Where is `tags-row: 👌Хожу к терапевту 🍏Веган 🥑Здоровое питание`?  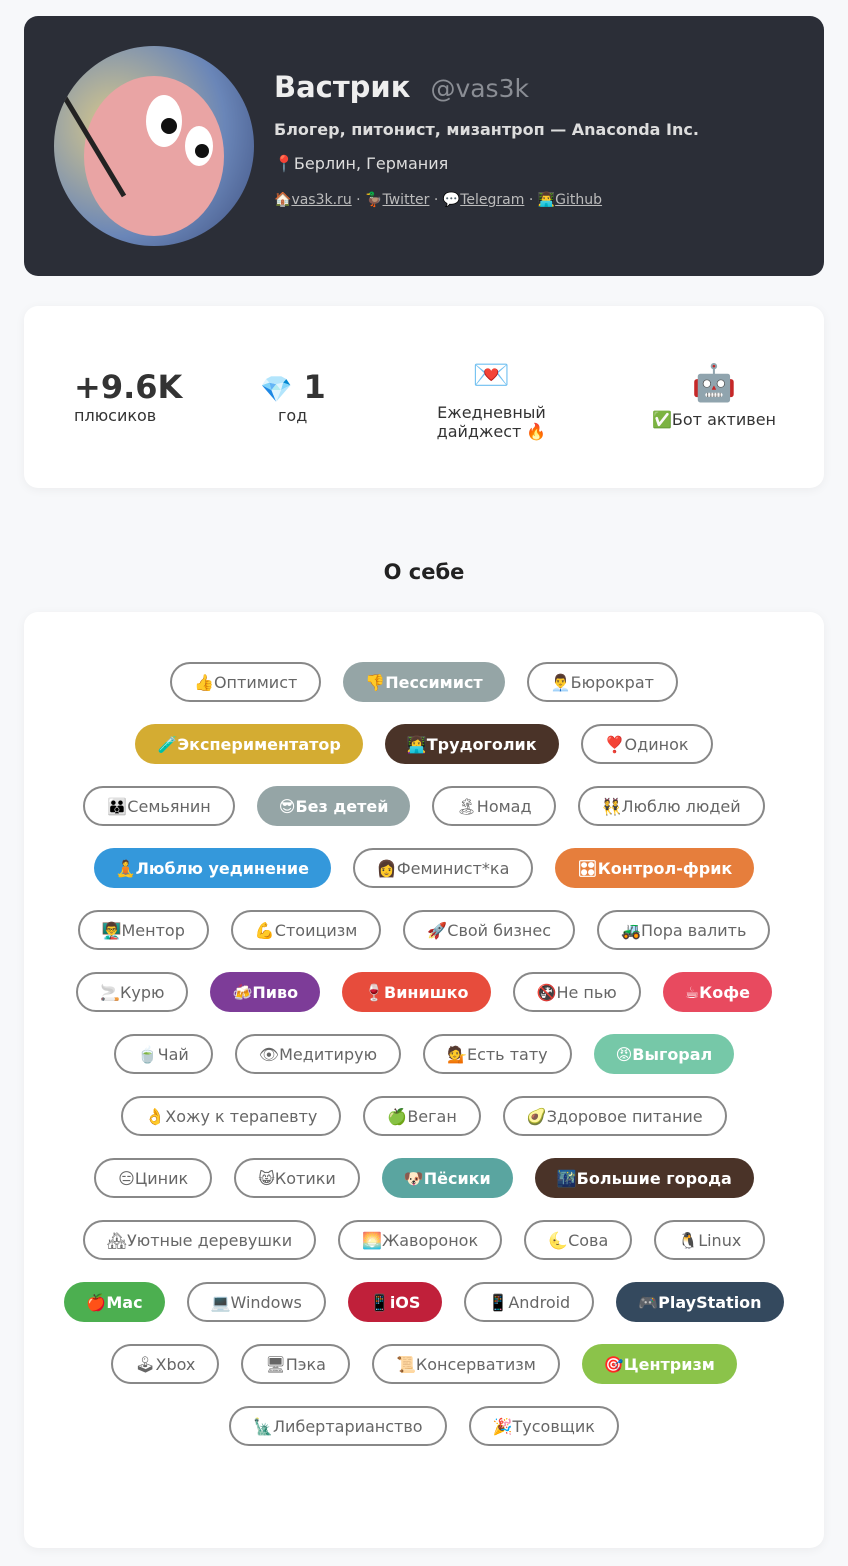 tags-row: 👌Хожу к терапевту 🍏Веган 🥑Здоровое питание is located at coordinates (424, 1127).